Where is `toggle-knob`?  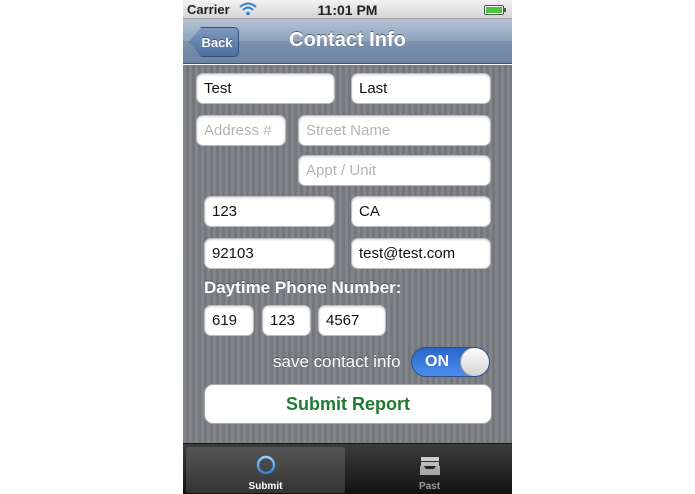
toggle-knob is located at coordinates (474, 362).